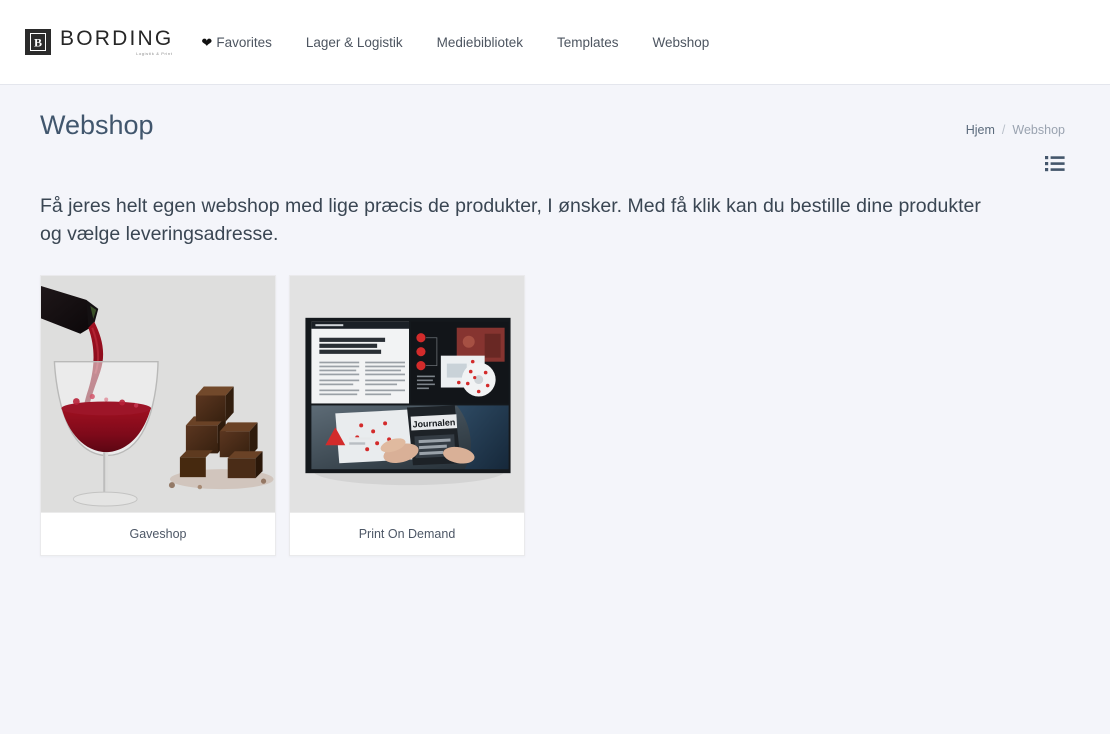 The width and height of the screenshot is (1110, 734). I want to click on nav-item-label: Mediebibliotek, so click(479, 42).